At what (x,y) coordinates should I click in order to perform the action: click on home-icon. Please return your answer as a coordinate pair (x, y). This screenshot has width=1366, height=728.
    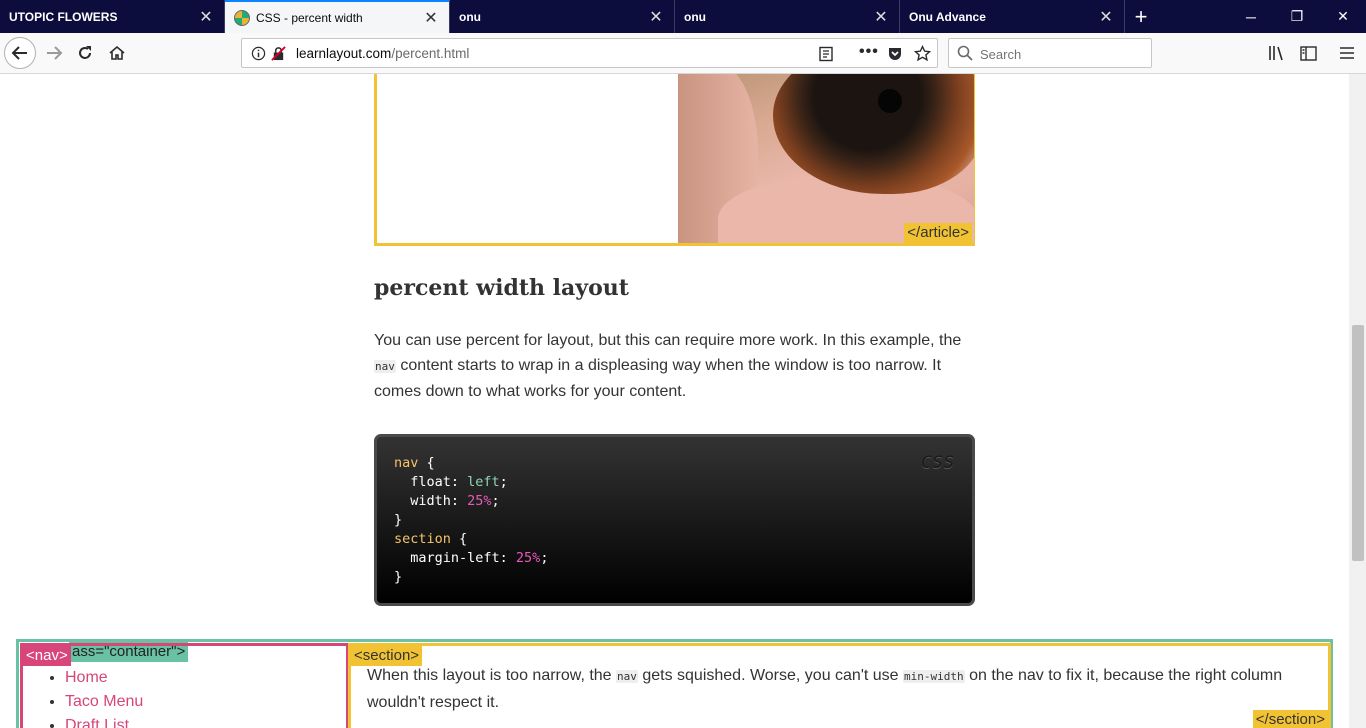
    Looking at the image, I should click on (117, 52).